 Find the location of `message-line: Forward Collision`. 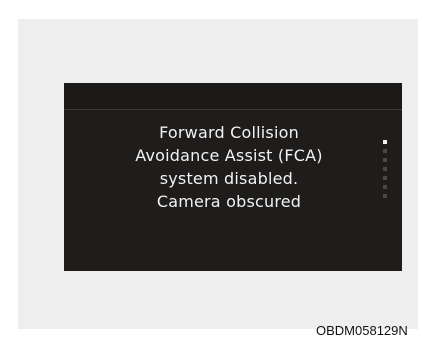

message-line: Forward Collision is located at coordinates (229, 132).